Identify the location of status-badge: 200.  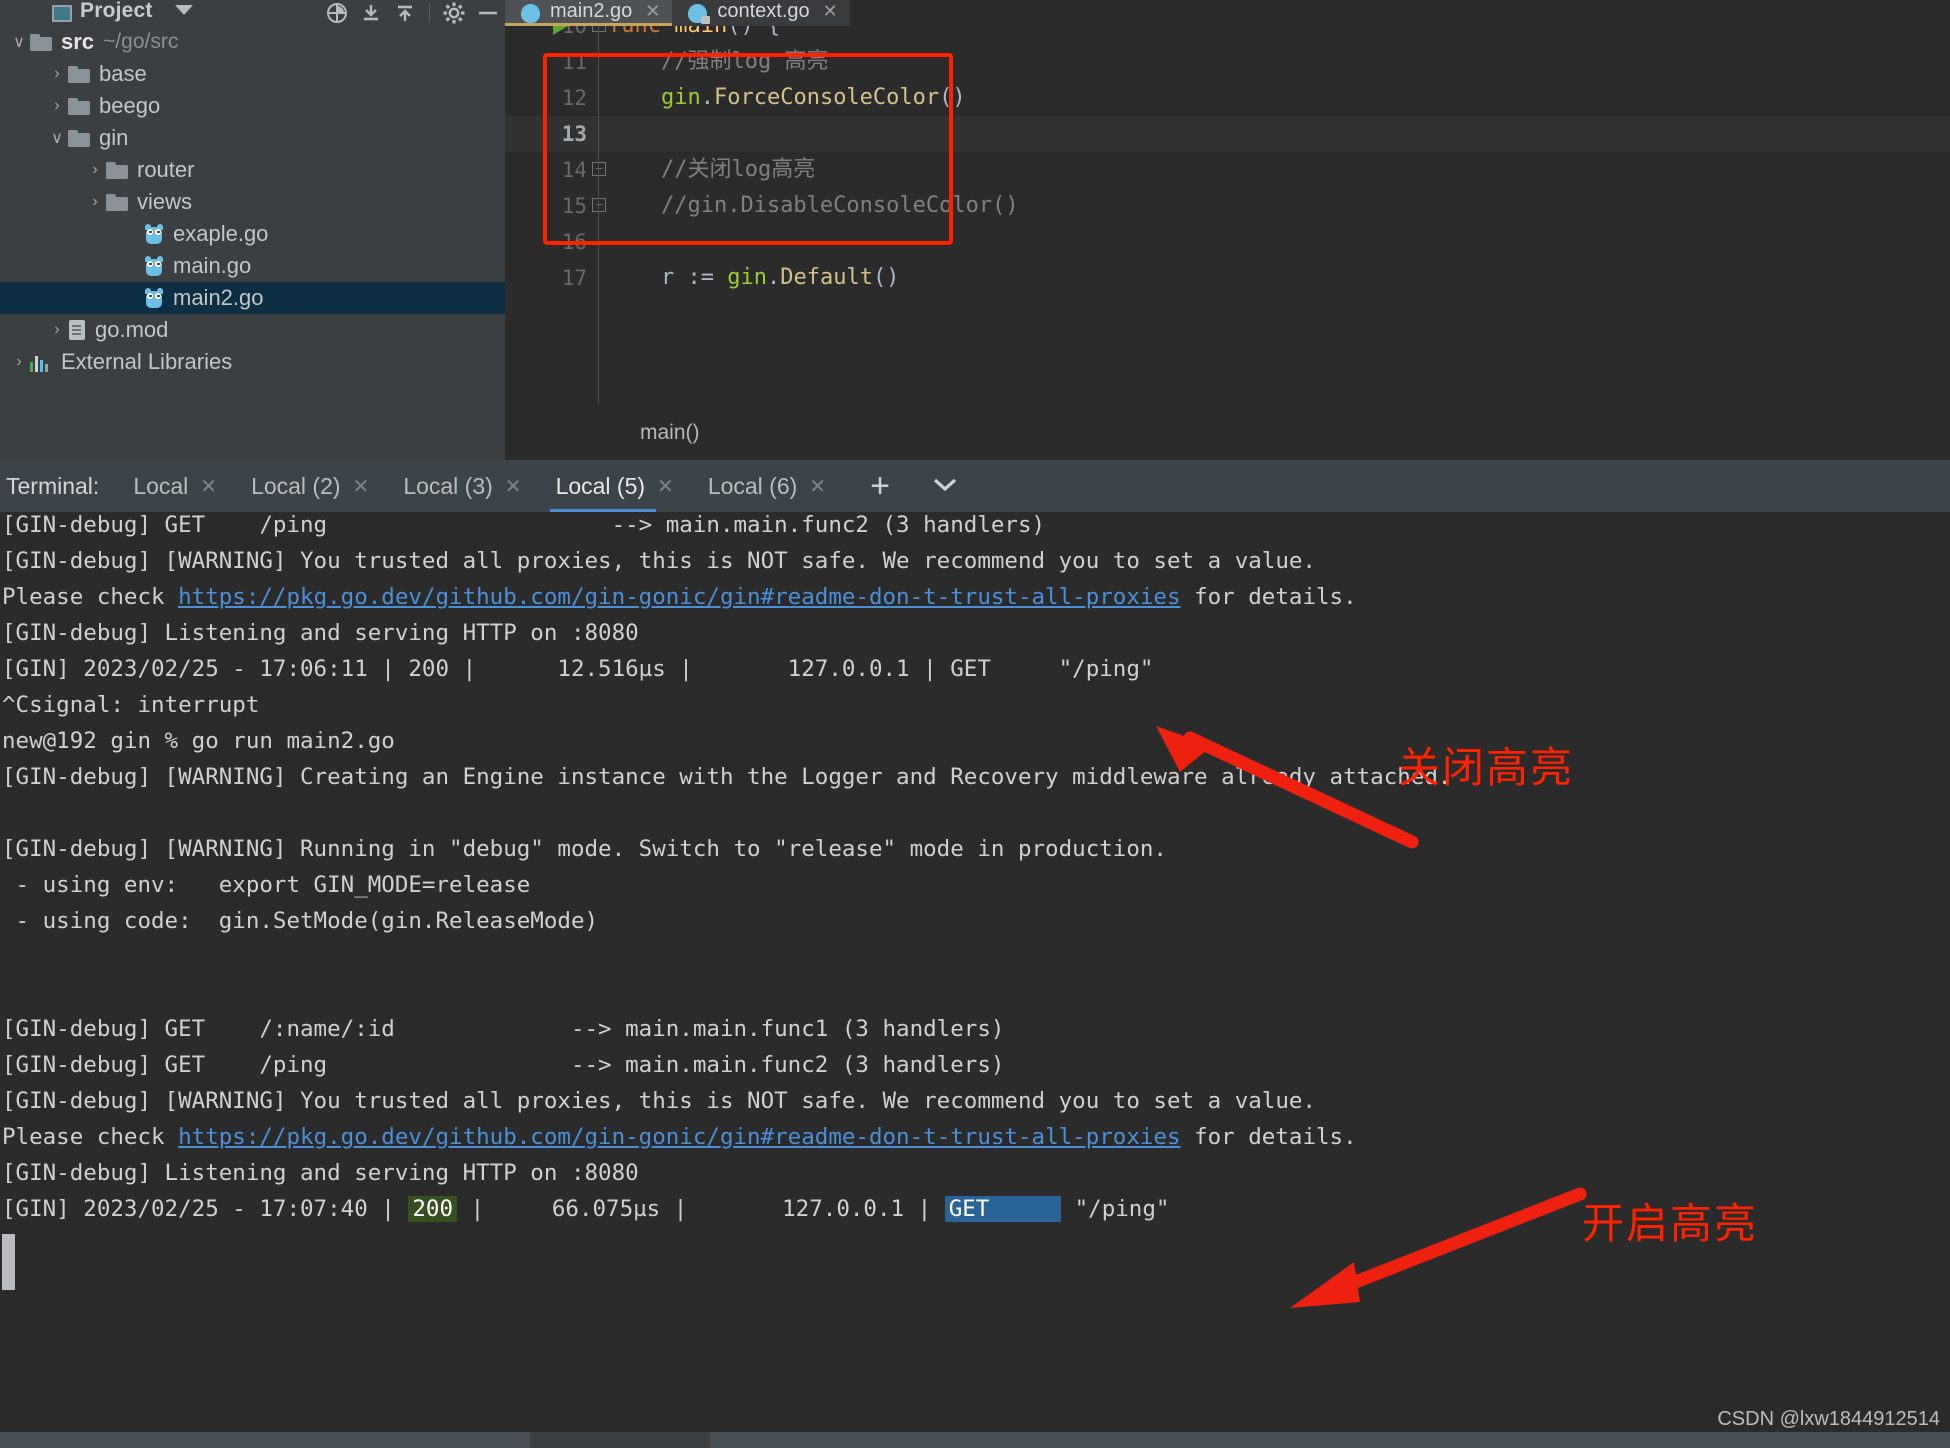
(433, 1209).